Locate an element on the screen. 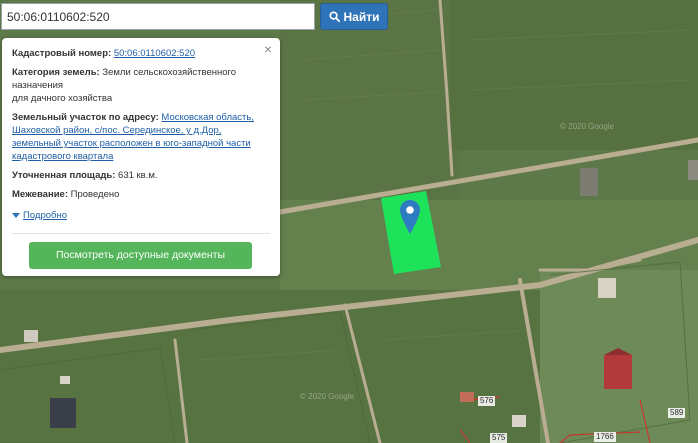 The width and height of the screenshot is (698, 443). survey-label: Межевание: is located at coordinates (40, 194).